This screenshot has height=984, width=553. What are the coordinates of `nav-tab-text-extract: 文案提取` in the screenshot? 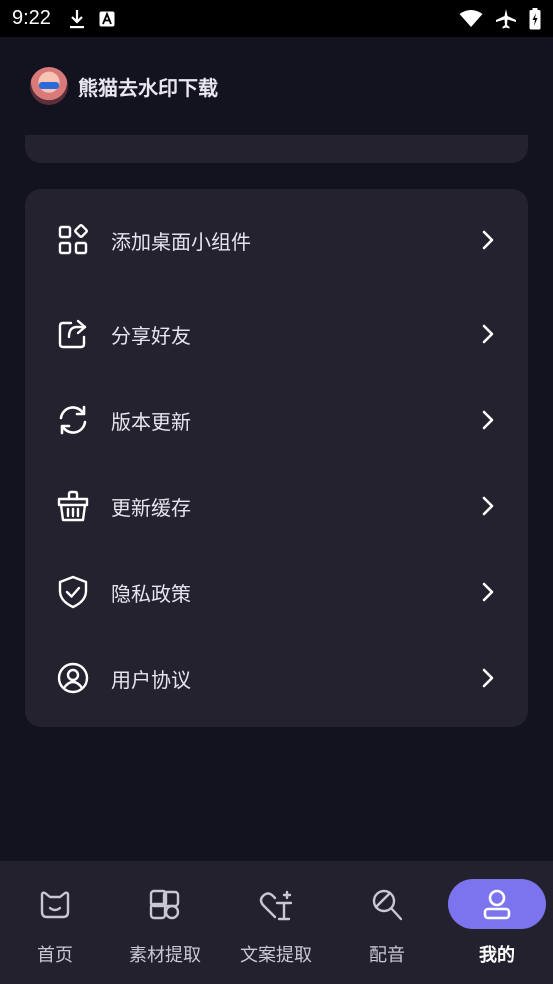 It's located at (276, 922).